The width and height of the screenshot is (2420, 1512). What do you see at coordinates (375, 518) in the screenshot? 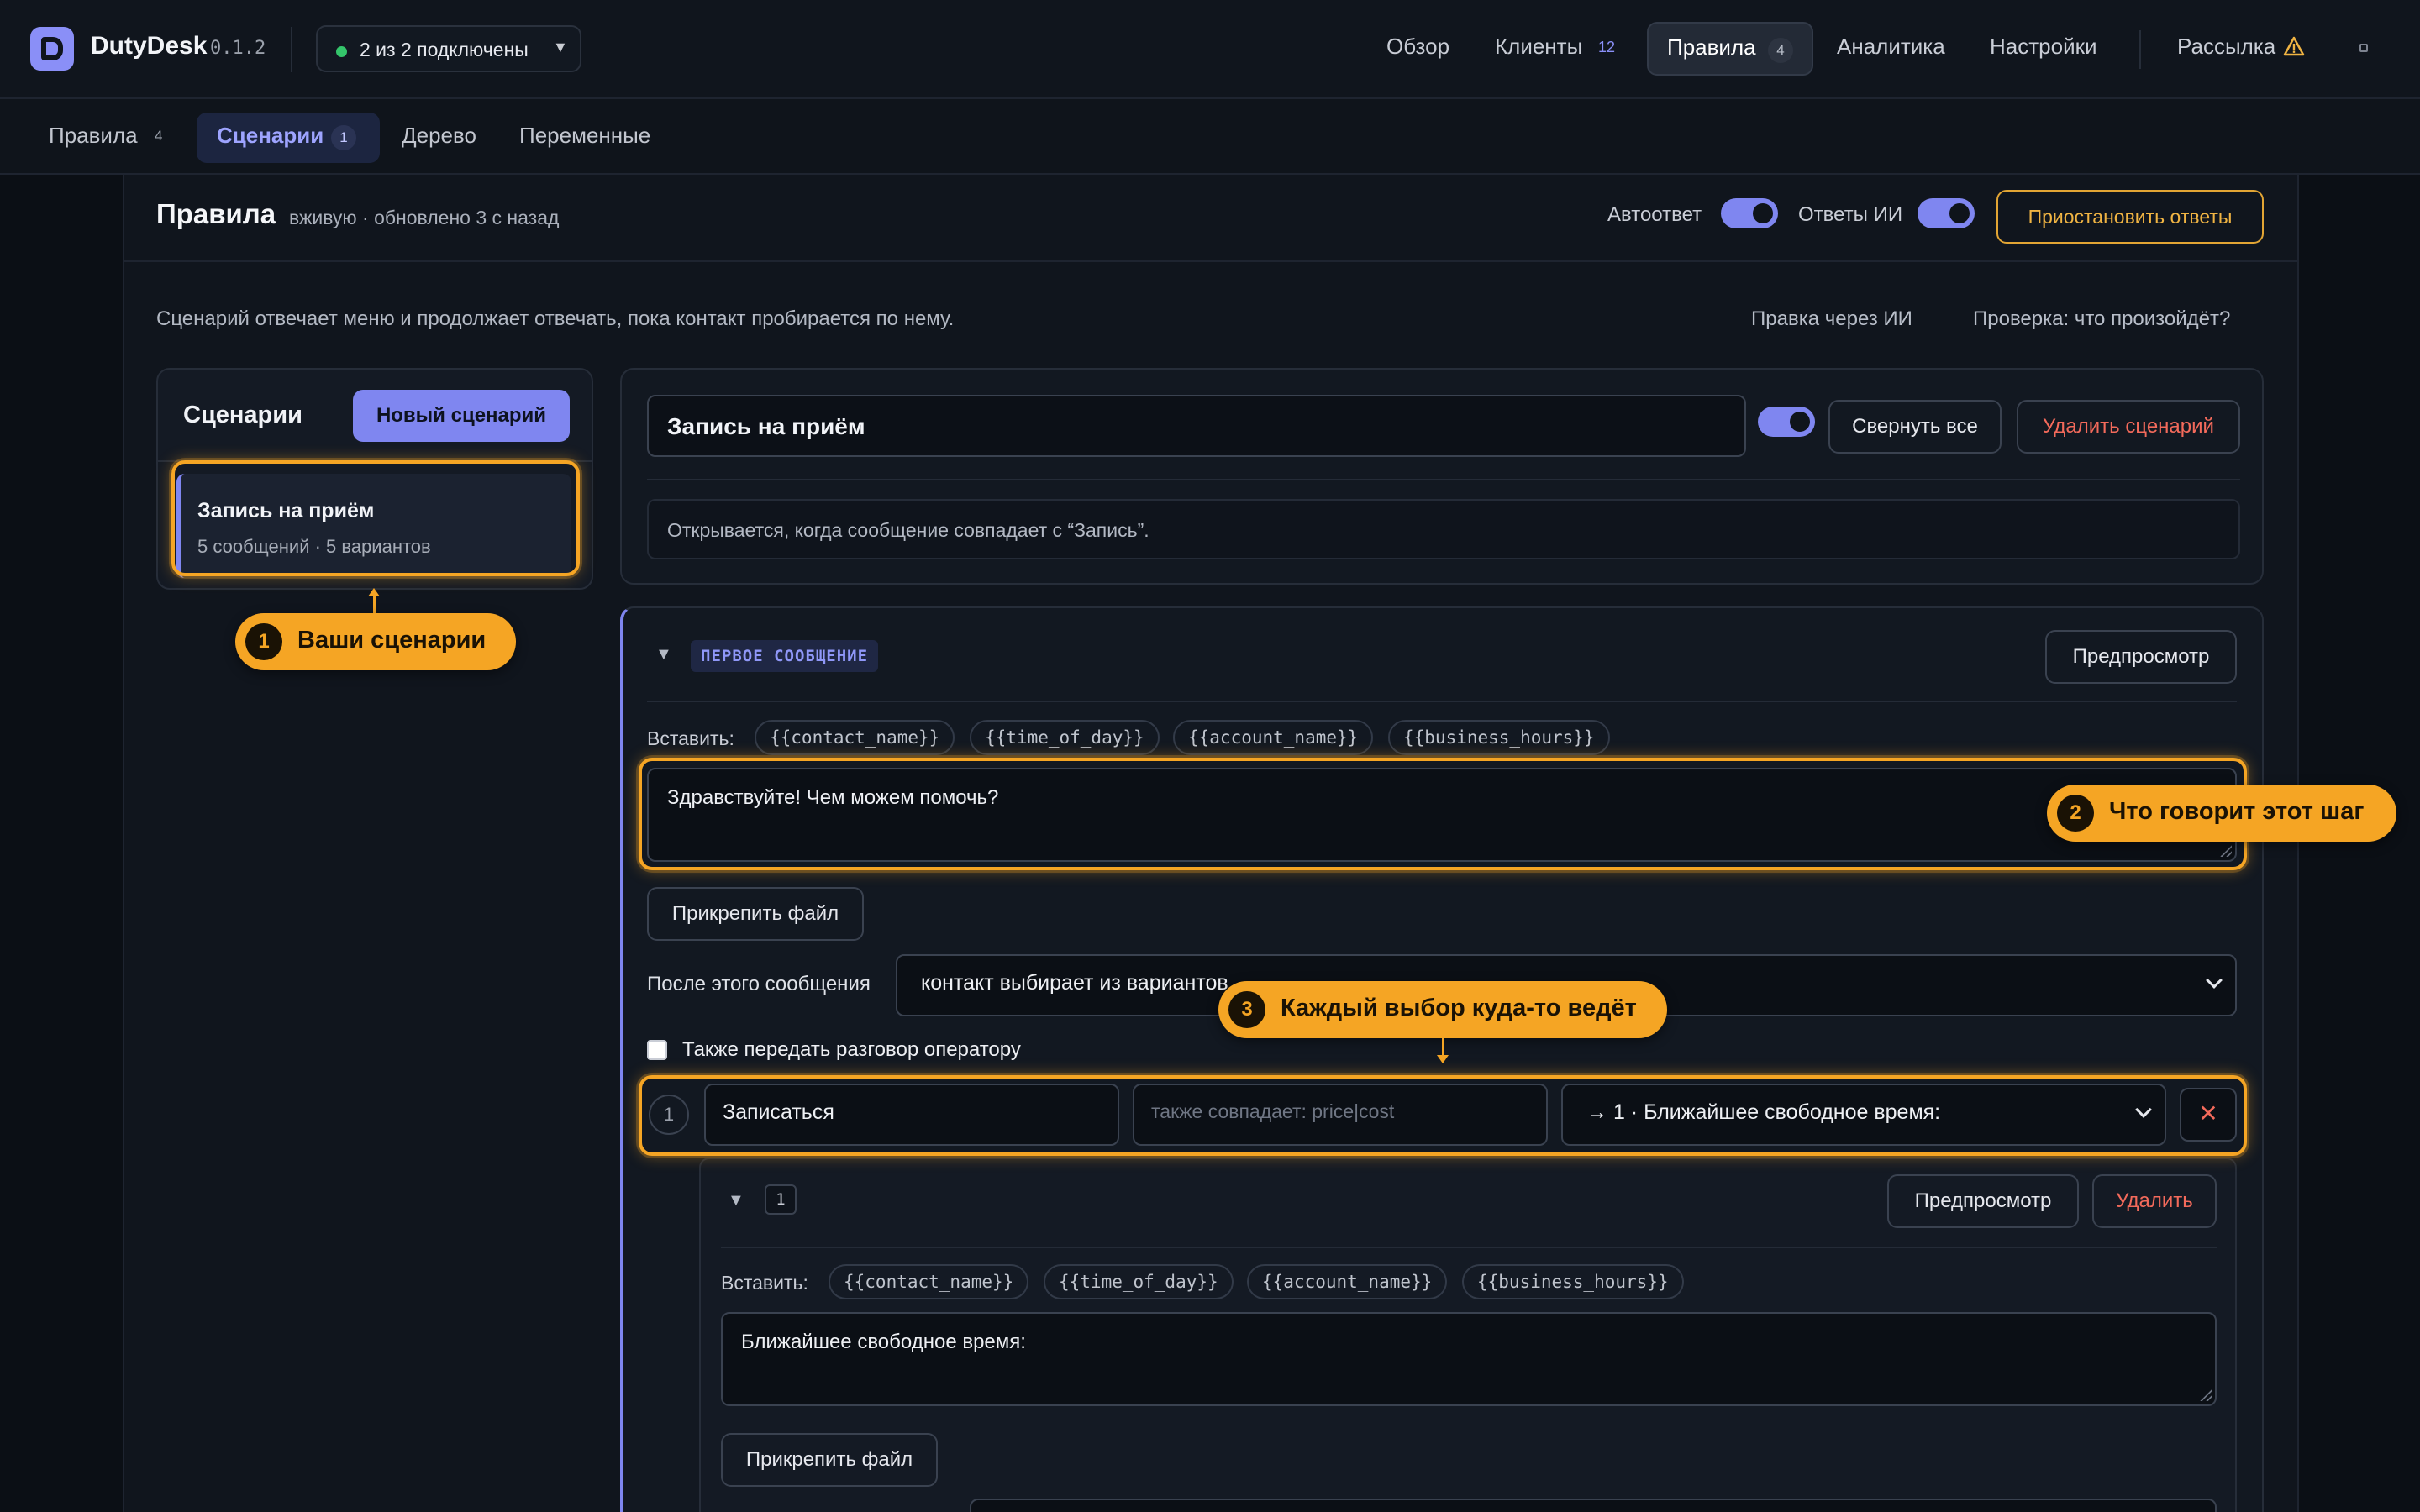
I see `highlight-scenario-item` at bounding box center [375, 518].